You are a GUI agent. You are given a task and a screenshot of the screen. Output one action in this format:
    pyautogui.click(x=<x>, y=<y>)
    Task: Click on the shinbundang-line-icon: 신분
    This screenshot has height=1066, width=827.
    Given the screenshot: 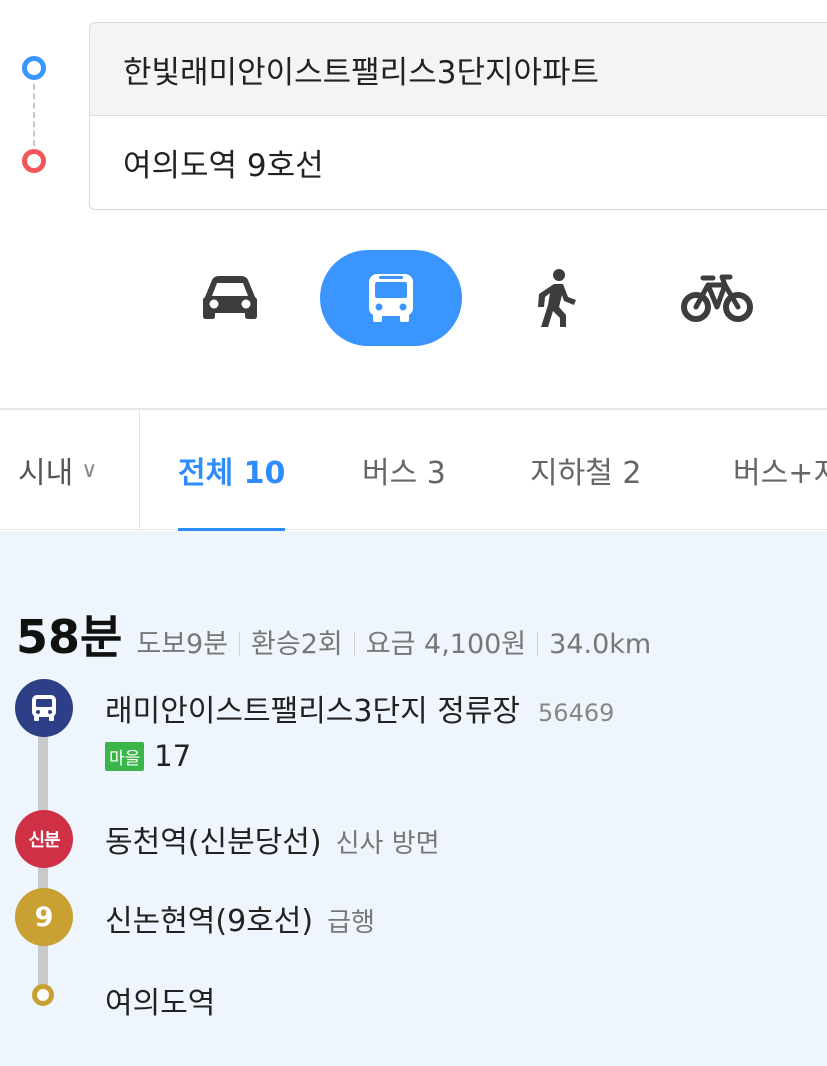 What is the action you would take?
    pyautogui.click(x=44, y=839)
    